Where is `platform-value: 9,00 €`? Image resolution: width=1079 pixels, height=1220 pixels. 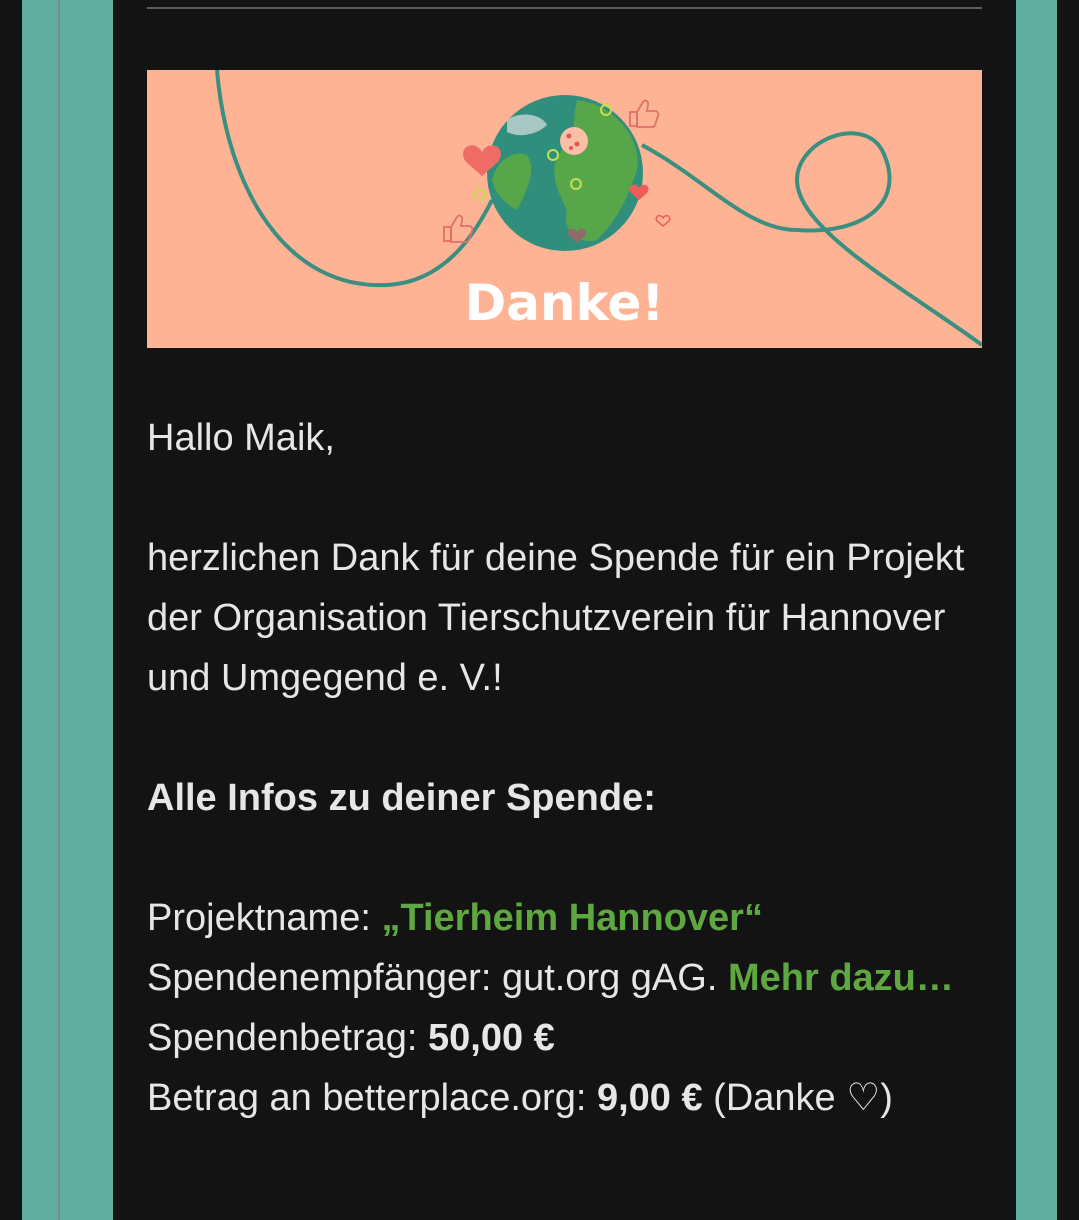 platform-value: 9,00 € is located at coordinates (649, 1098).